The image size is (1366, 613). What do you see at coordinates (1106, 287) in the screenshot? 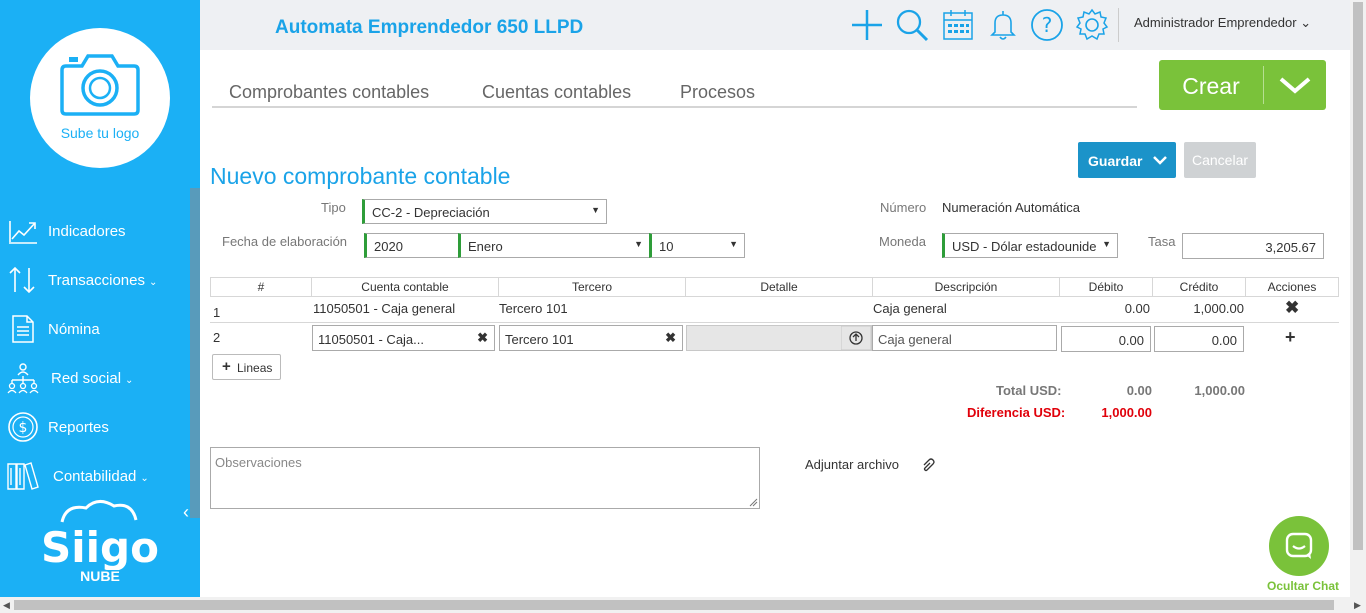
I see `table-header: Débito` at bounding box center [1106, 287].